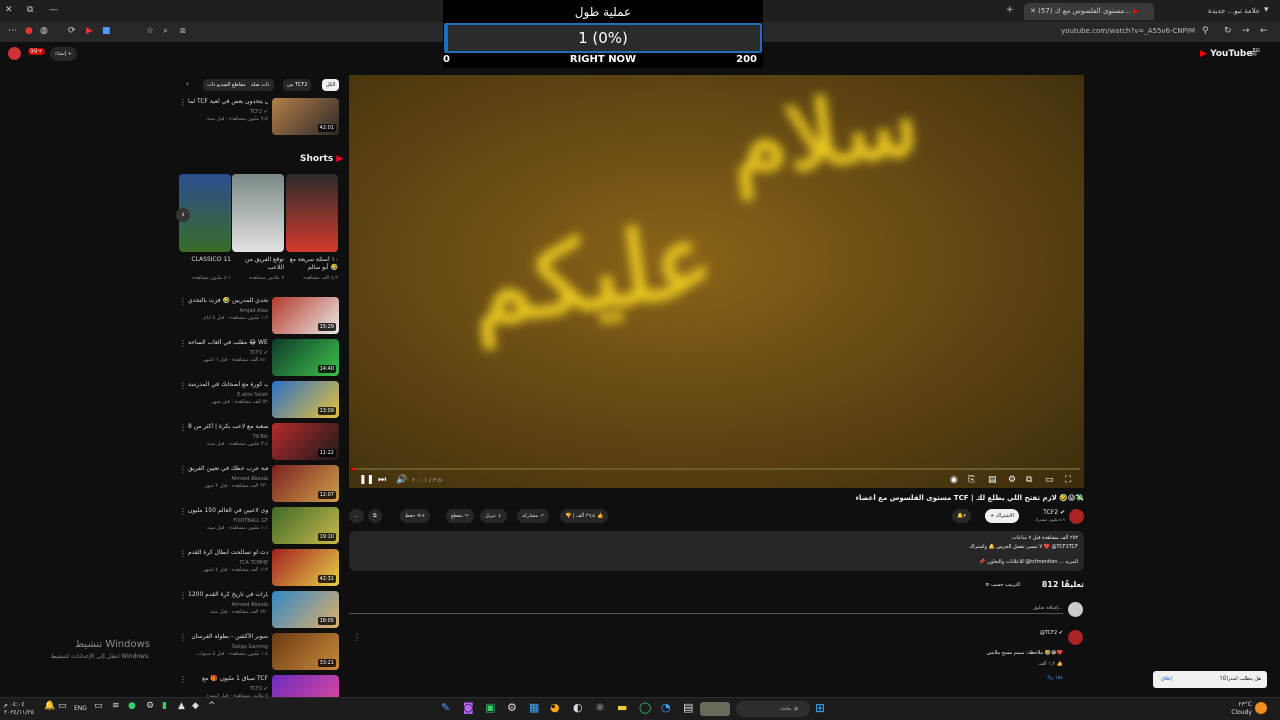 The height and width of the screenshot is (720, 1280). Describe the element at coordinates (228, 521) in the screenshot. I see `video-channel: FOOTBALL GT` at that location.